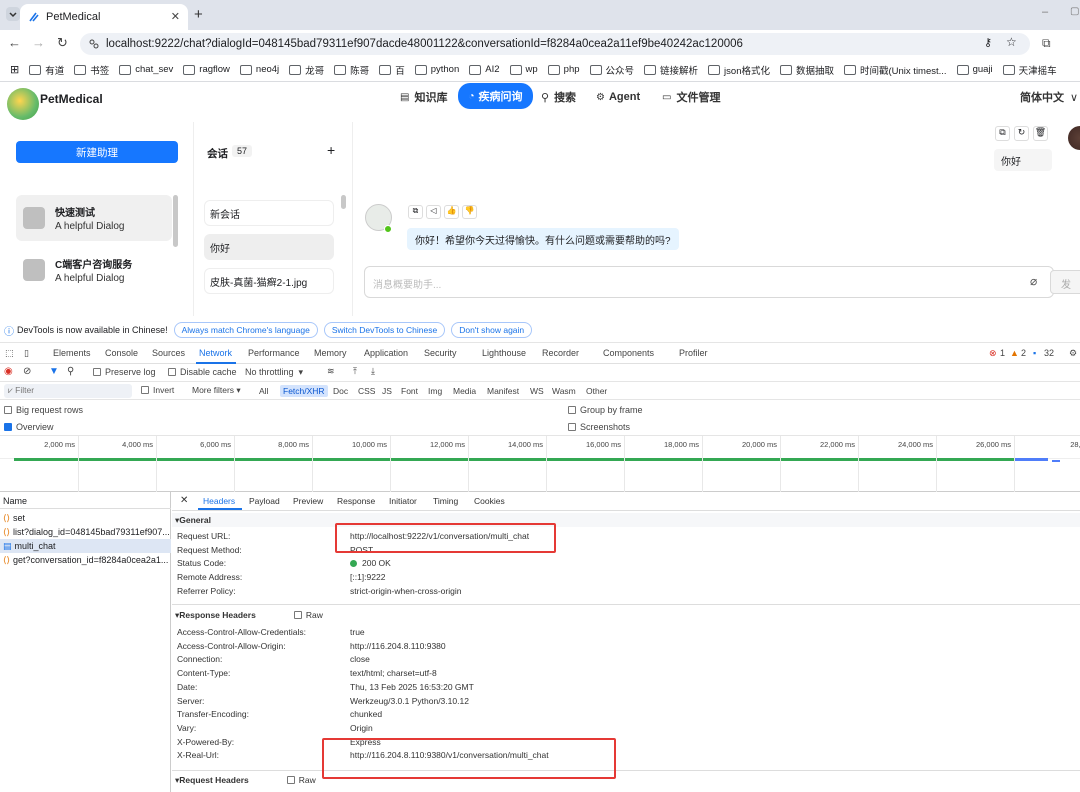 Image resolution: width=1080 pixels, height=792 pixels. Describe the element at coordinates (85, 546) in the screenshot. I see `request-row-selected: ▤ multi_chat` at that location.